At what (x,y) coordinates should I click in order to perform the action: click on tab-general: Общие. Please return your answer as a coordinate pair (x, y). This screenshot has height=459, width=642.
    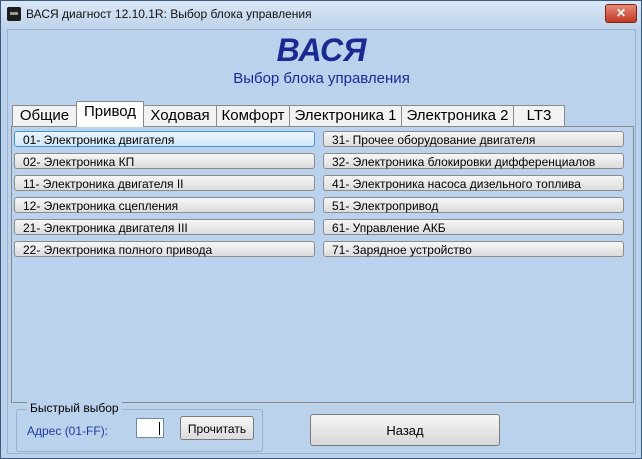
    Looking at the image, I should click on (44, 115).